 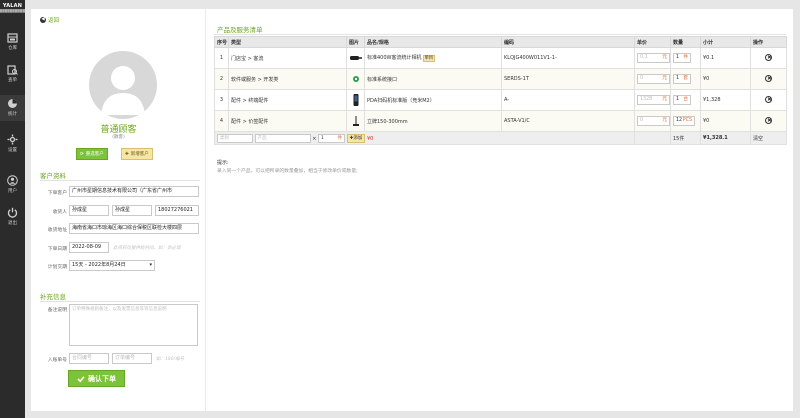 I want to click on contract-no-input: 合同编号, so click(x=89, y=358).